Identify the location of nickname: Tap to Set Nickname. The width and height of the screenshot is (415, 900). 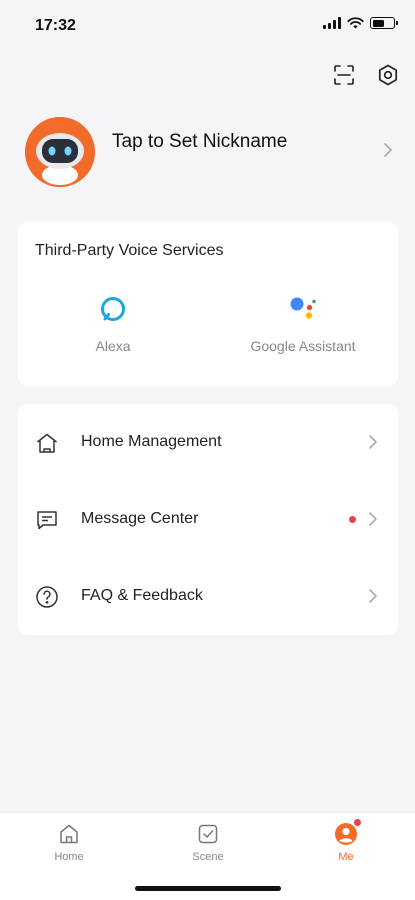
(200, 141).